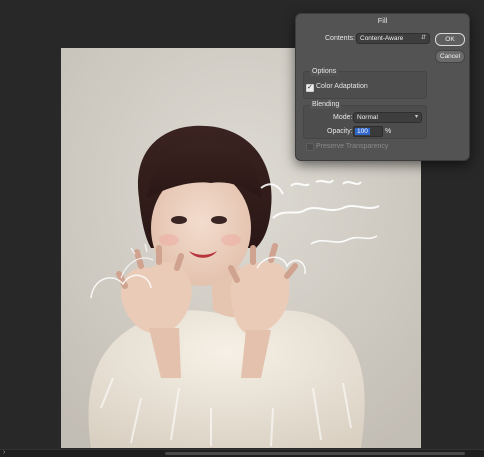  I want to click on dialog-title: Fill, so click(382, 20).